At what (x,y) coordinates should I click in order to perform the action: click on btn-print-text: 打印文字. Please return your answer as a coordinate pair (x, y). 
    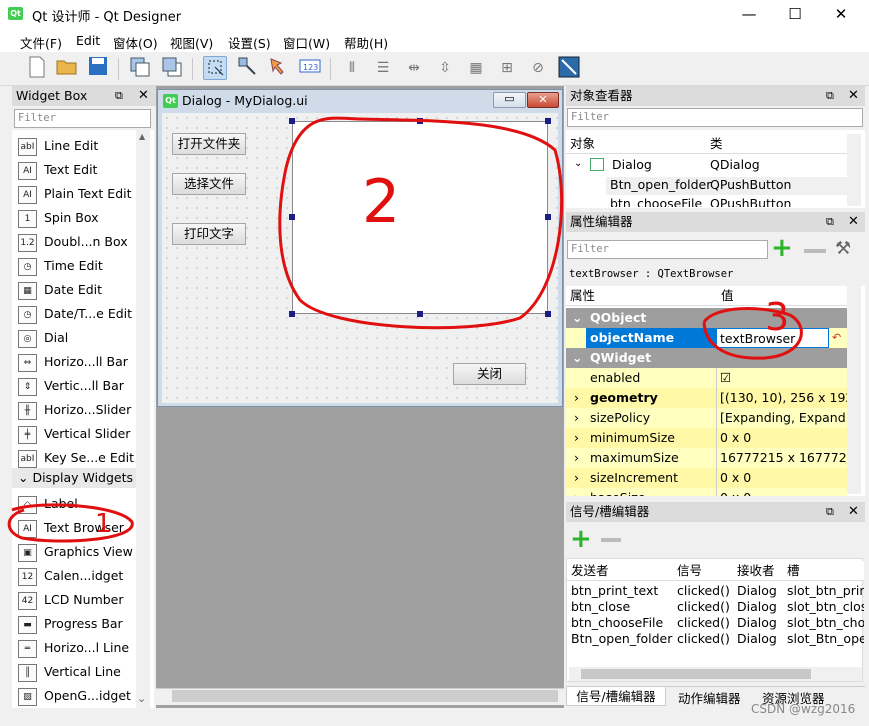
    Looking at the image, I should click on (209, 234).